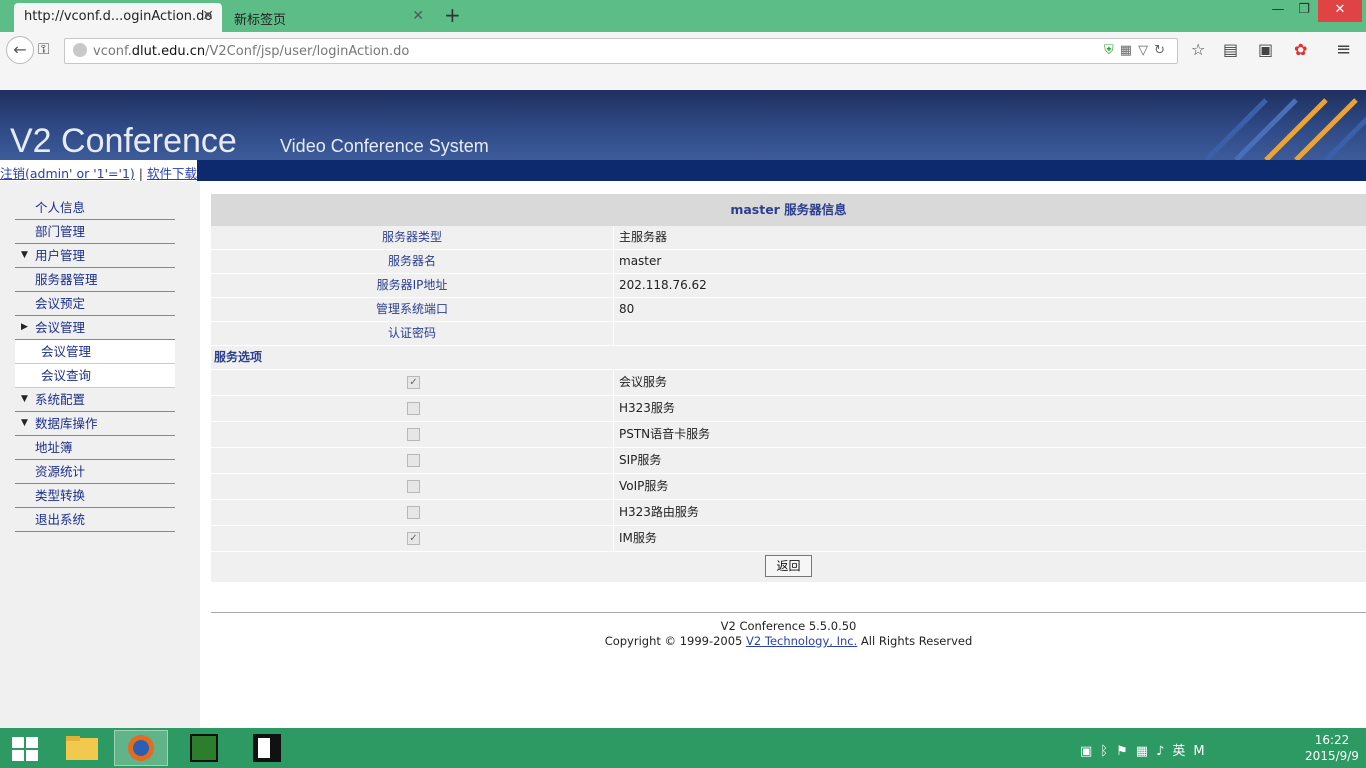 The width and height of the screenshot is (1366, 768). I want to click on sidebar-item-booking: 会议预定, so click(95, 304).